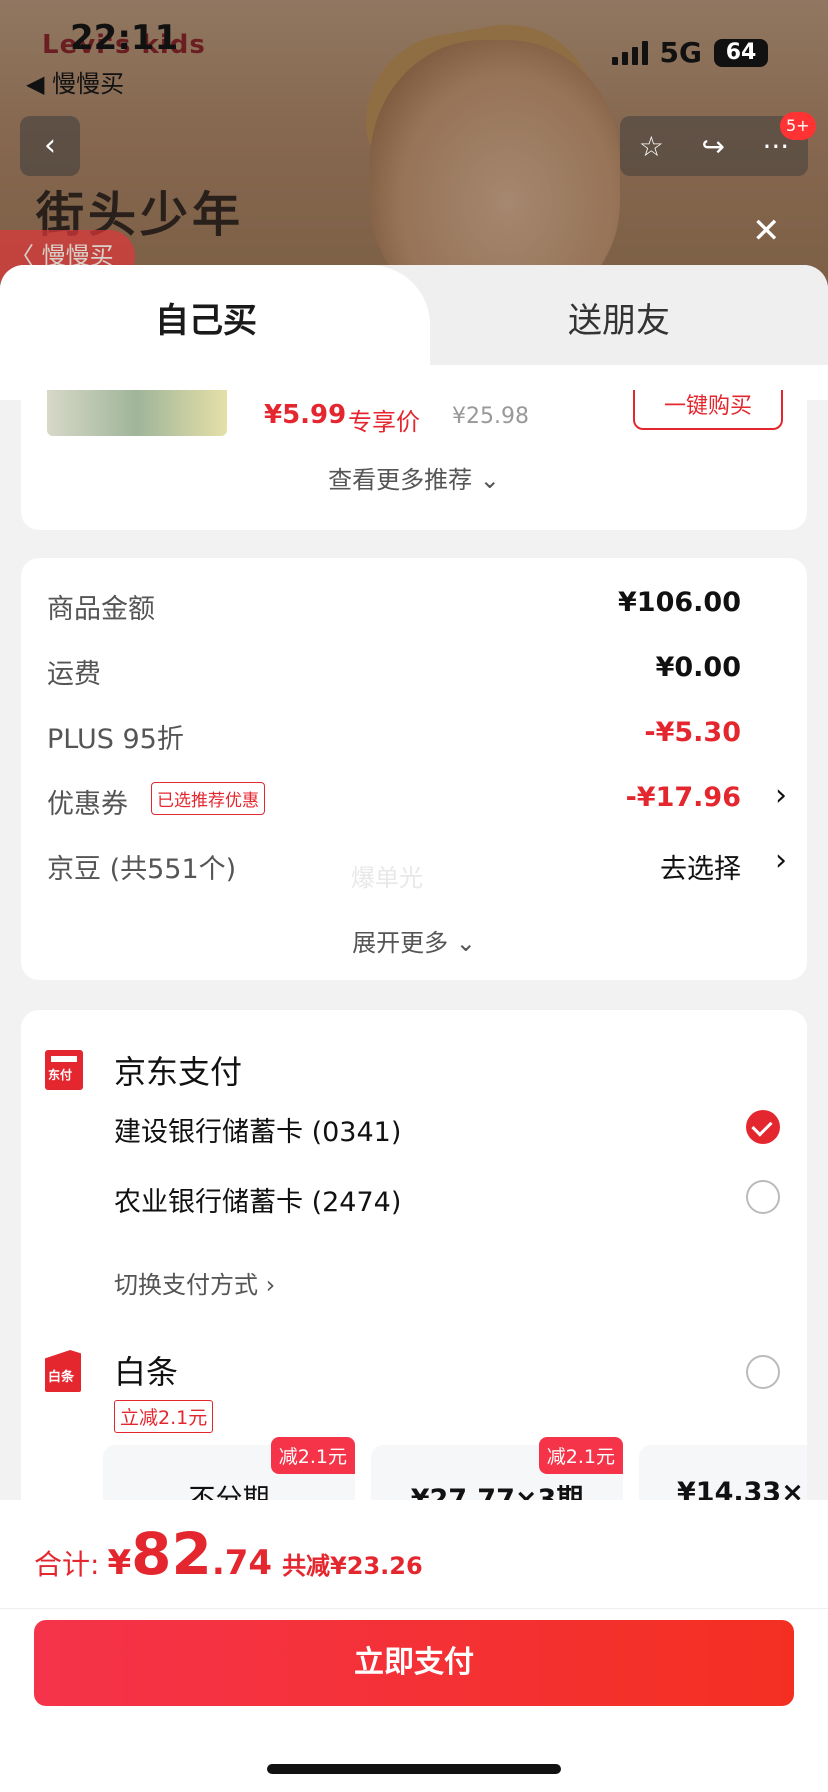 This screenshot has height=1792, width=828. What do you see at coordinates (700, 869) in the screenshot?
I see `summary-value: 去选择` at bounding box center [700, 869].